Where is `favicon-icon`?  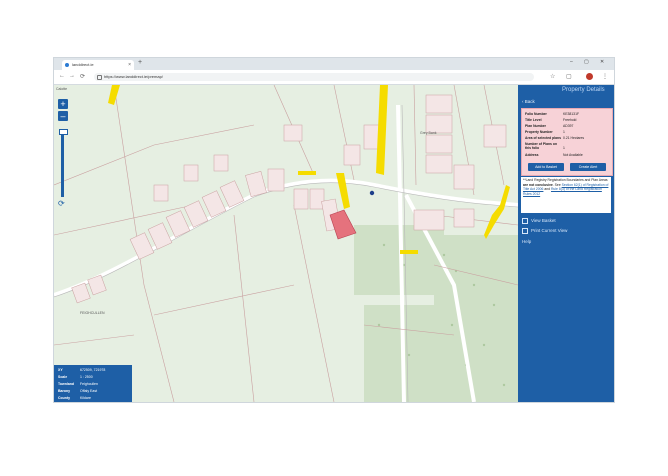
favicon-icon is located at coordinates (67, 65).